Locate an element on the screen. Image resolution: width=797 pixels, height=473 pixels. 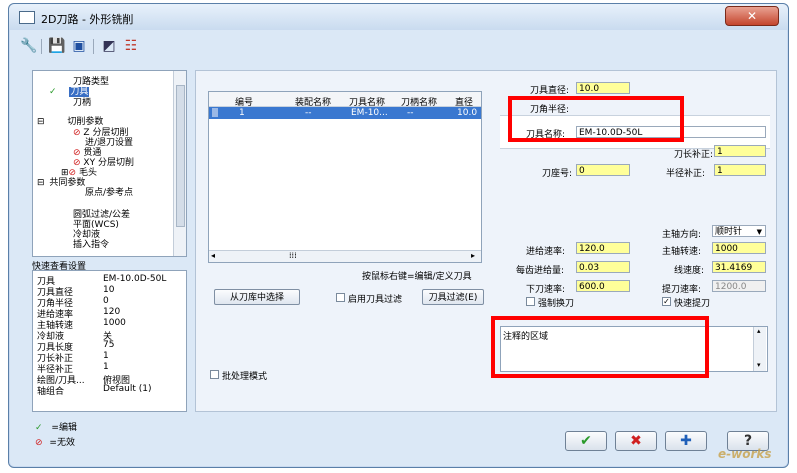
spindle-dir-select: 顺时针 ▼ is located at coordinates (739, 231).